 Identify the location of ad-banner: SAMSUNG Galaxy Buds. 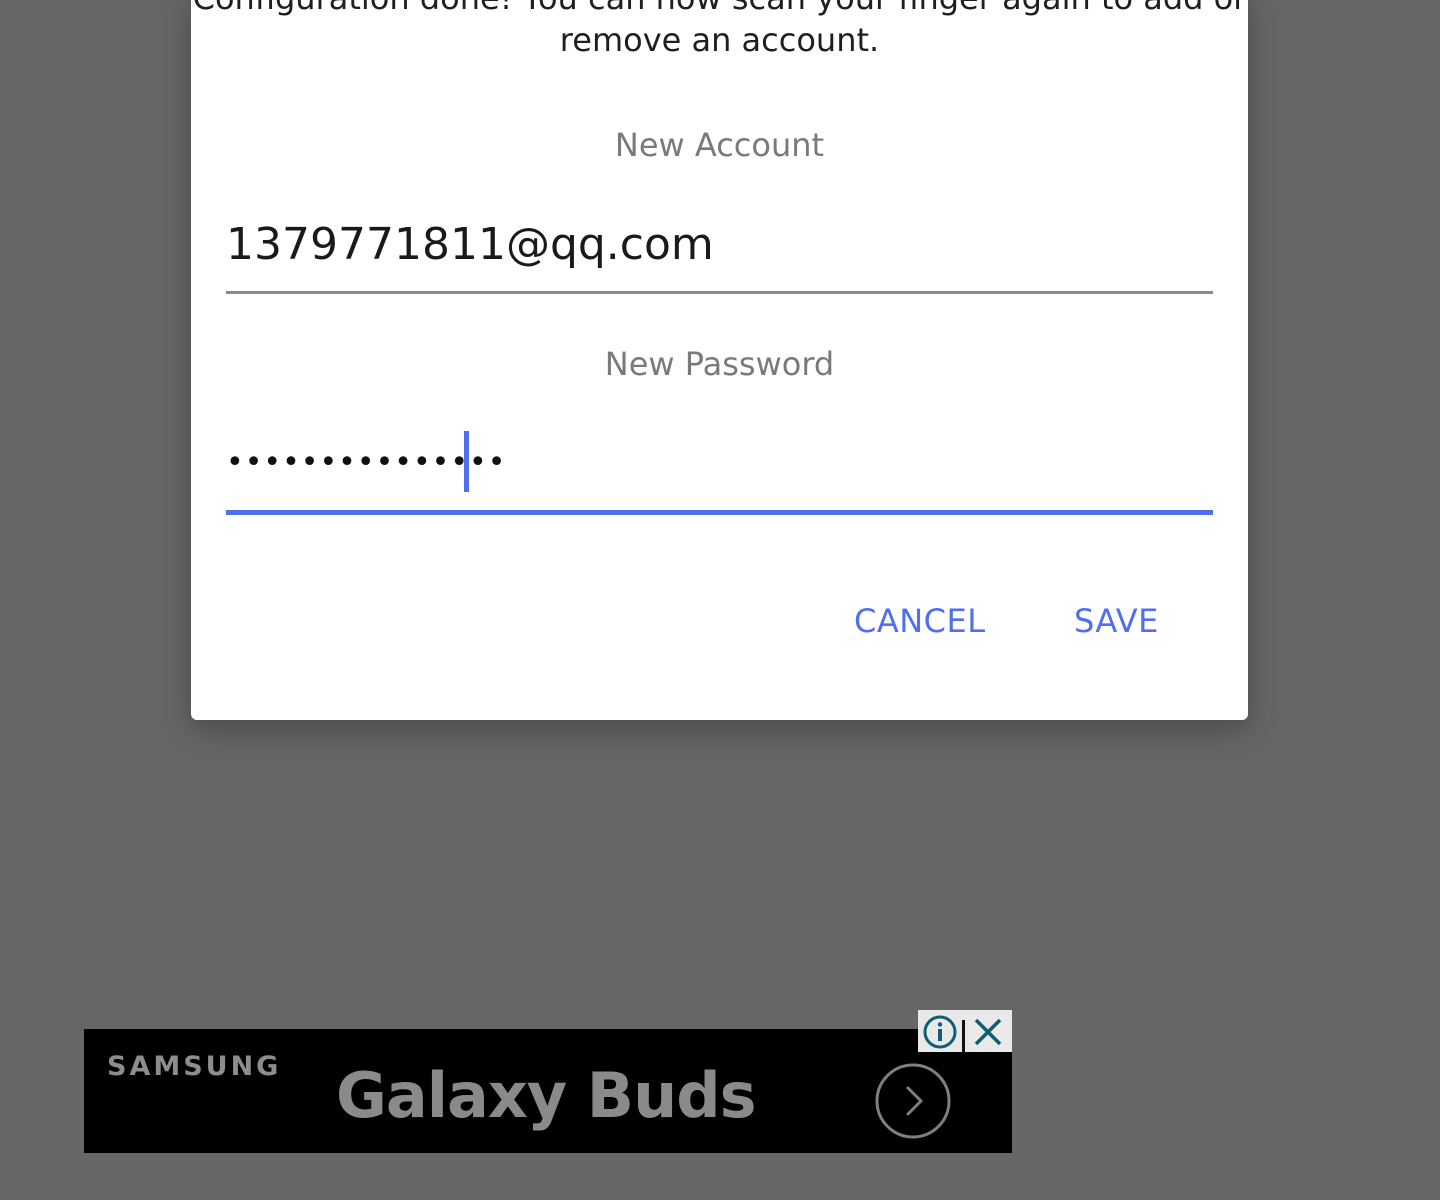
(548, 1091).